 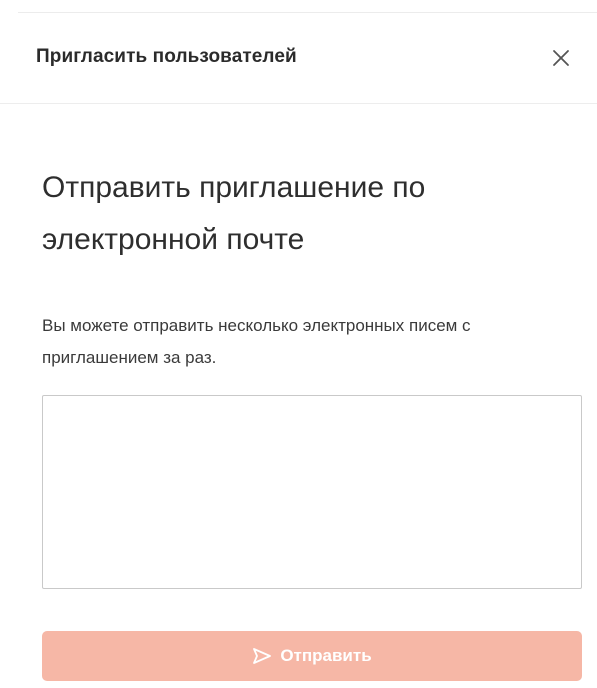 I want to click on dialog-title: Пригласить пользователей, so click(x=166, y=56).